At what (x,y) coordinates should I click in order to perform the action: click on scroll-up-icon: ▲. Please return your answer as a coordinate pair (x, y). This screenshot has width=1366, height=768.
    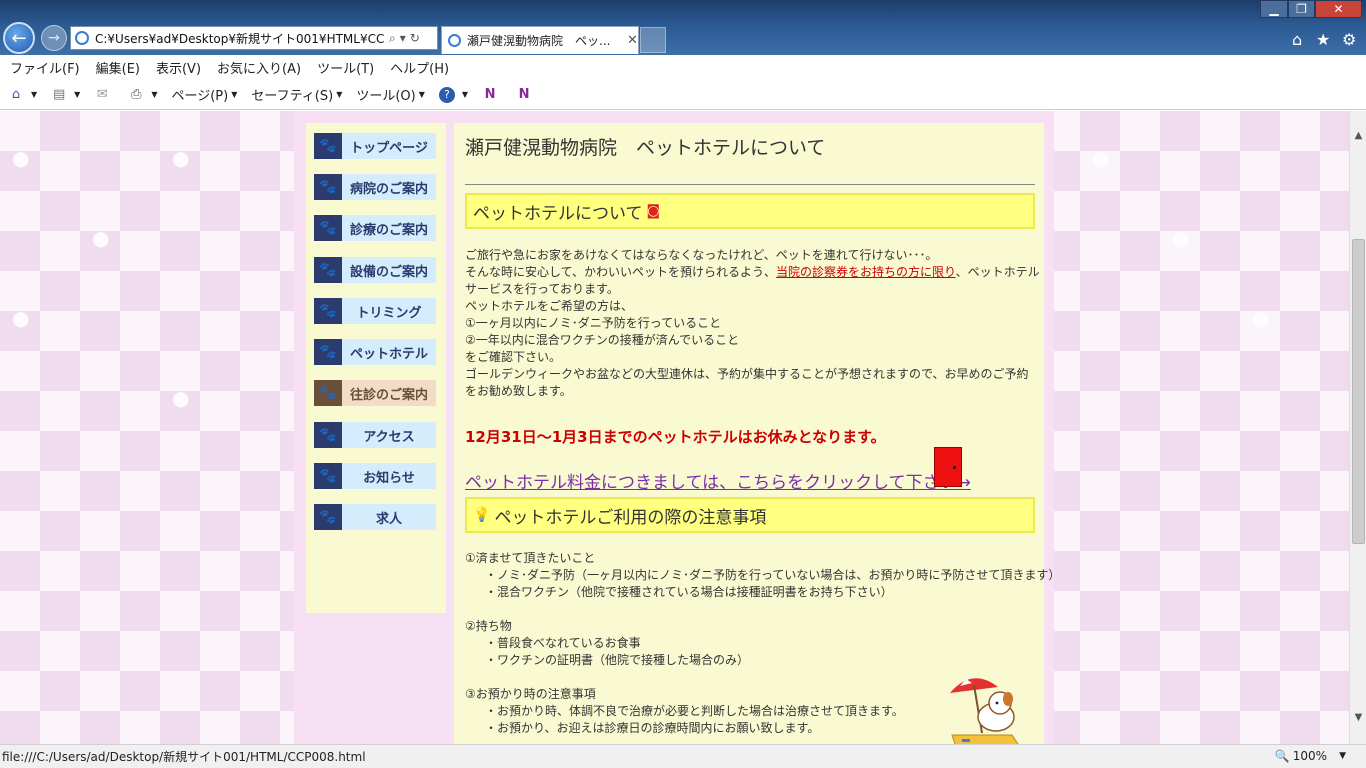
    Looking at the image, I should click on (1358, 135).